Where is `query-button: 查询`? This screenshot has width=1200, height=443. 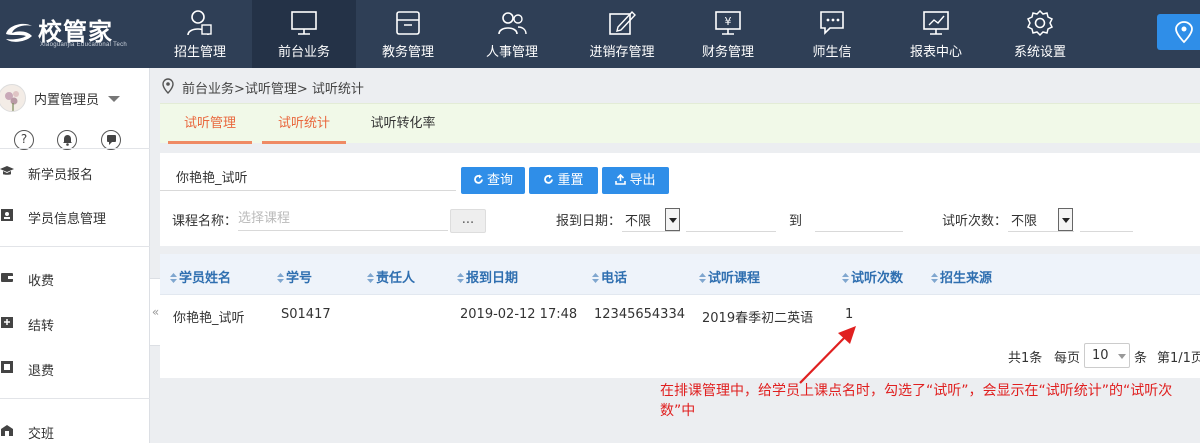 query-button: 查询 is located at coordinates (493, 180).